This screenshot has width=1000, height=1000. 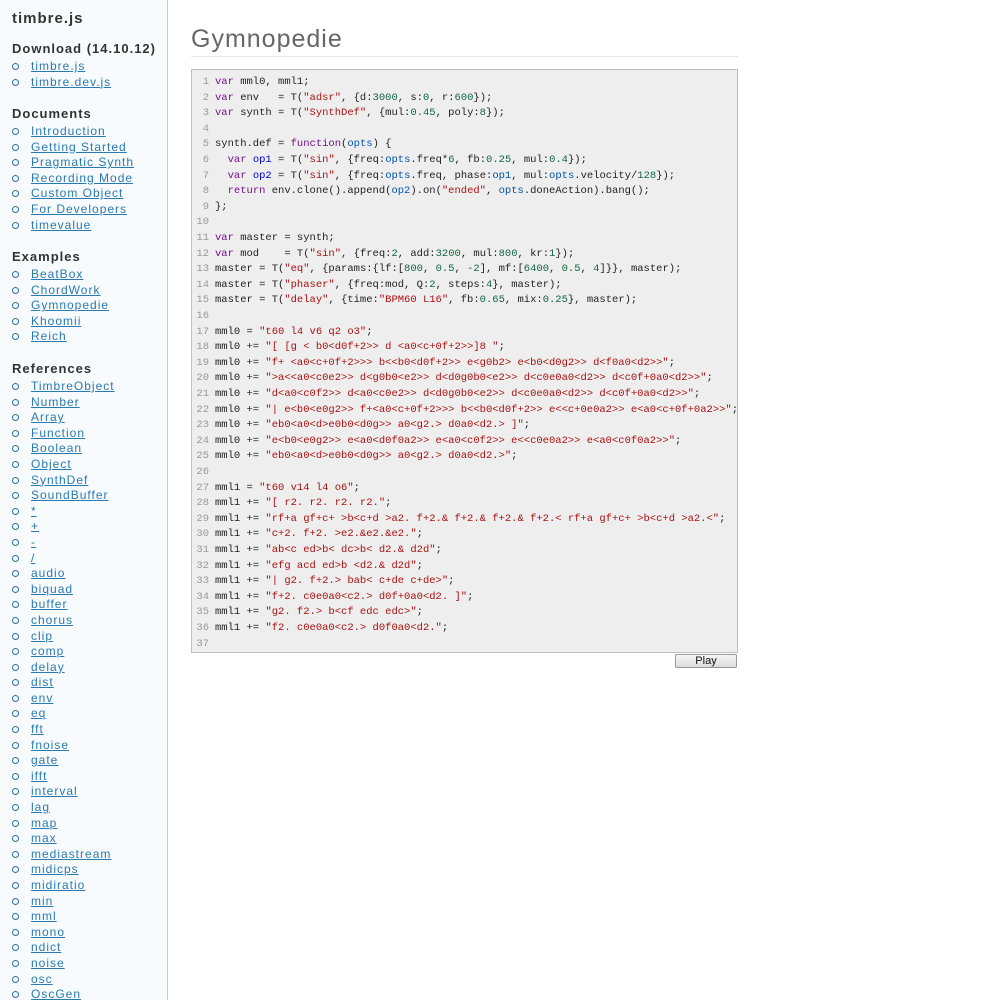 What do you see at coordinates (83, 714) in the screenshot?
I see `nav-item: eq` at bounding box center [83, 714].